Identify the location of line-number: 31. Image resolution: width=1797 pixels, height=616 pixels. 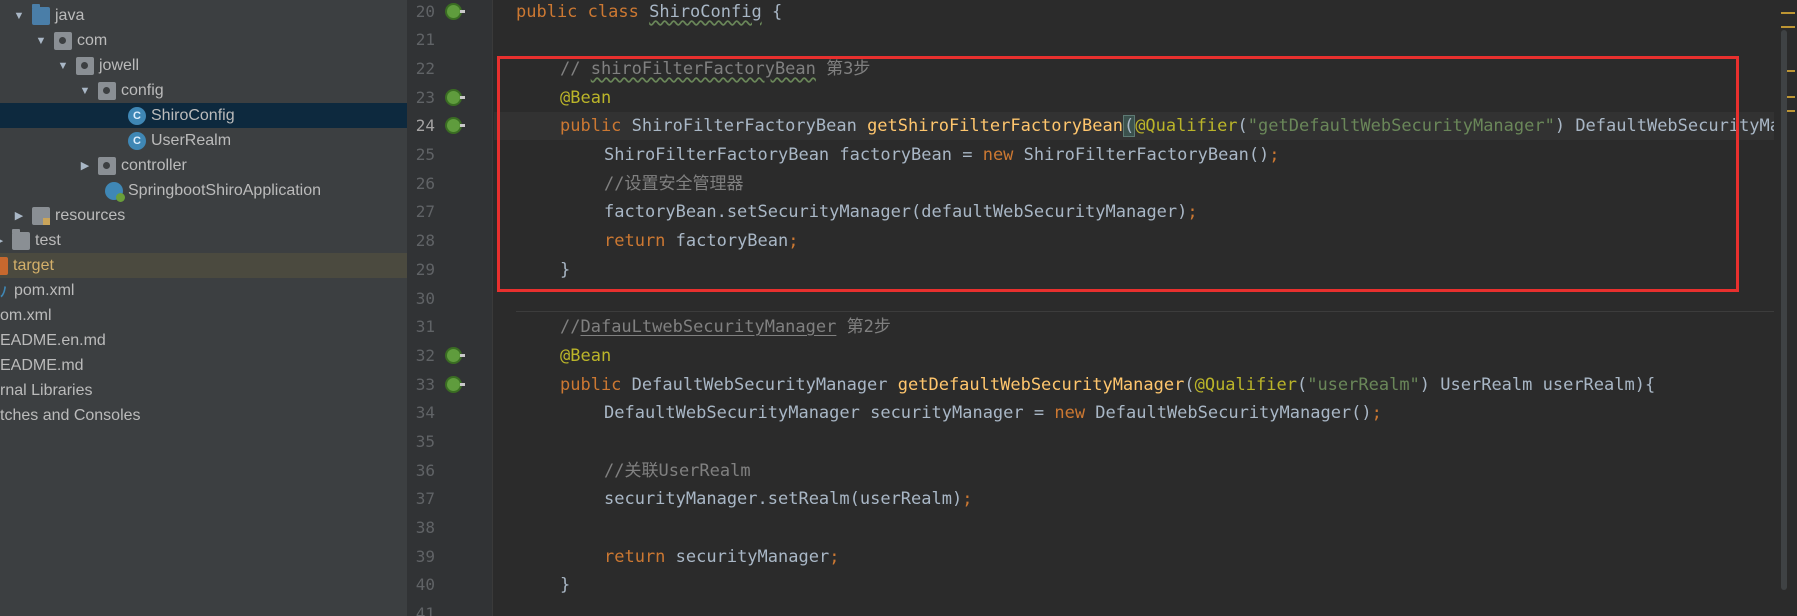
(425, 326).